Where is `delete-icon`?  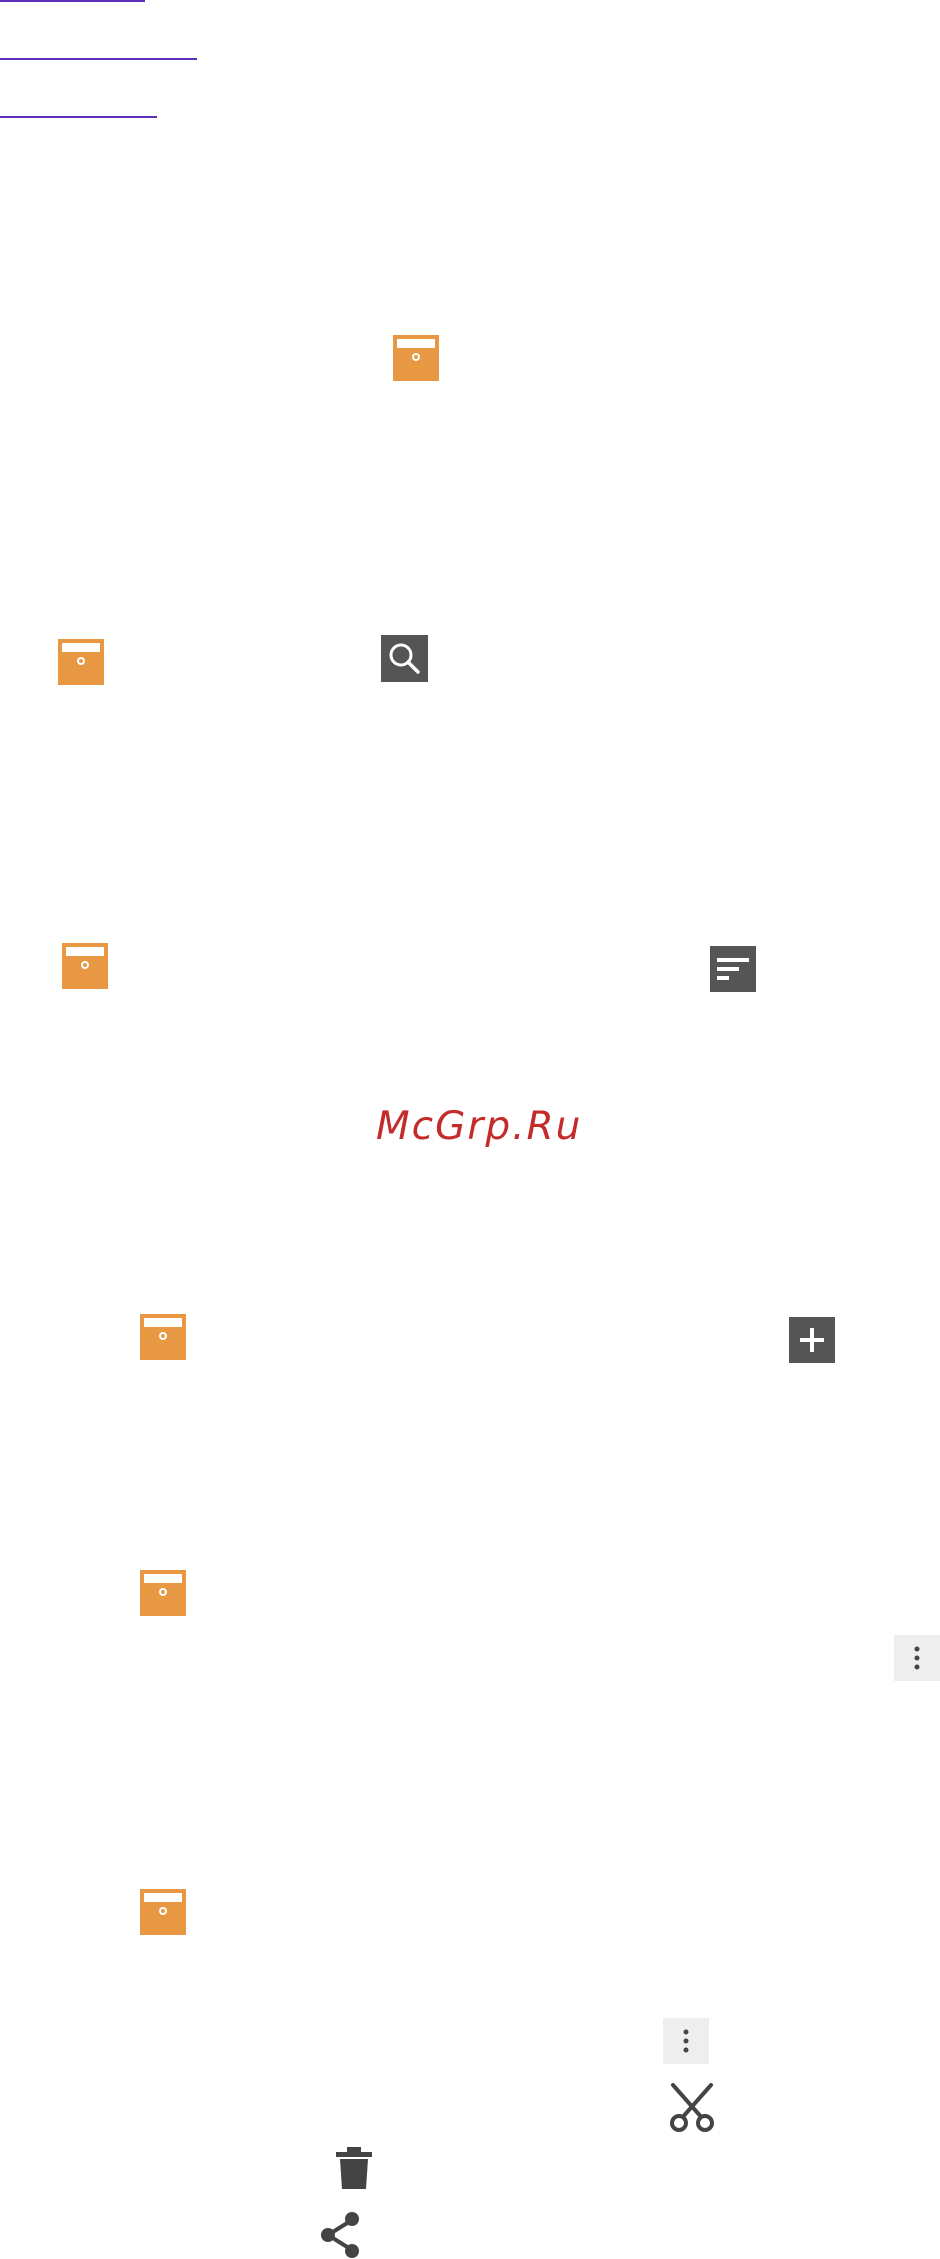
delete-icon is located at coordinates (354, 2168).